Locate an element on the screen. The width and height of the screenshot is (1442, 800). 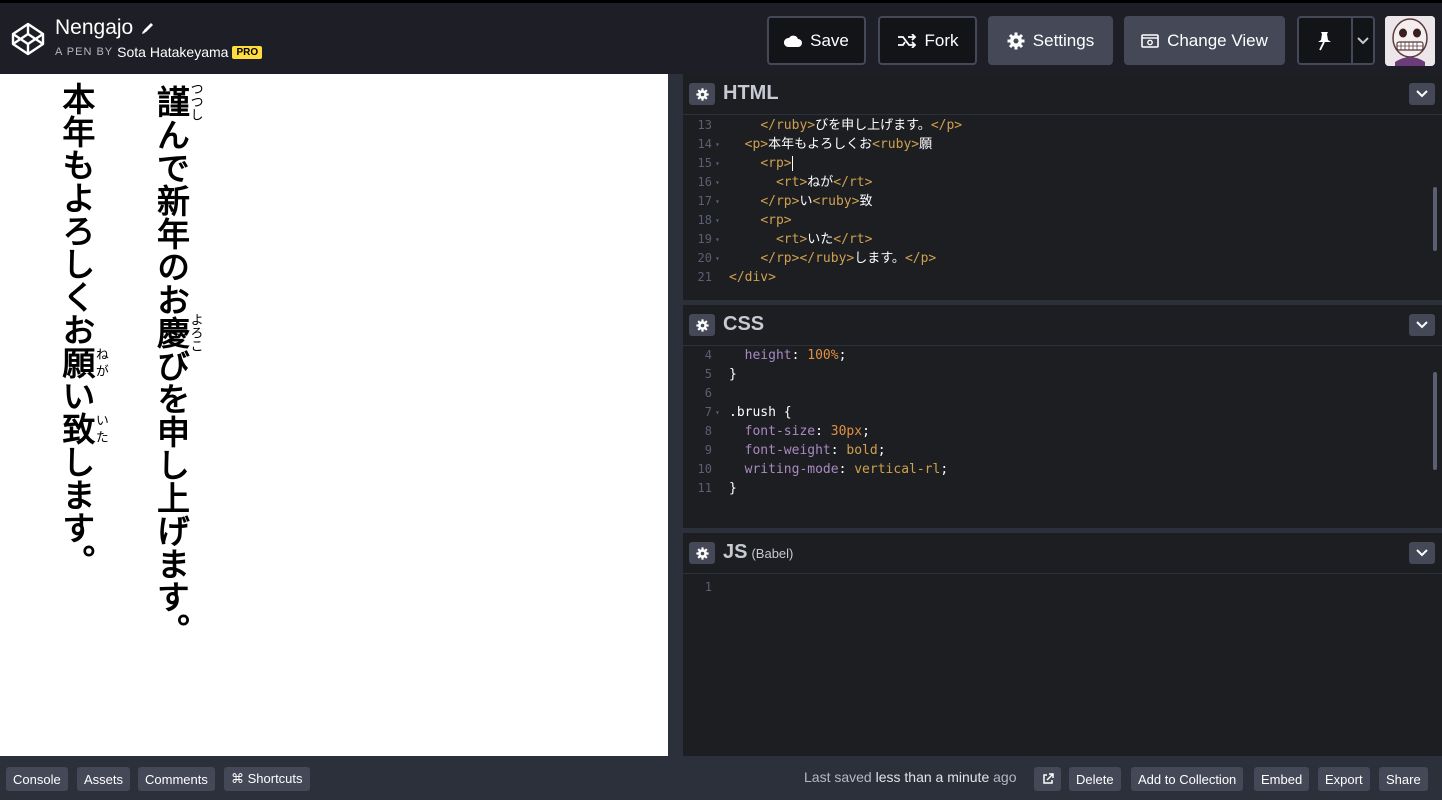
settings-label: Settings is located at coordinates (1063, 40).